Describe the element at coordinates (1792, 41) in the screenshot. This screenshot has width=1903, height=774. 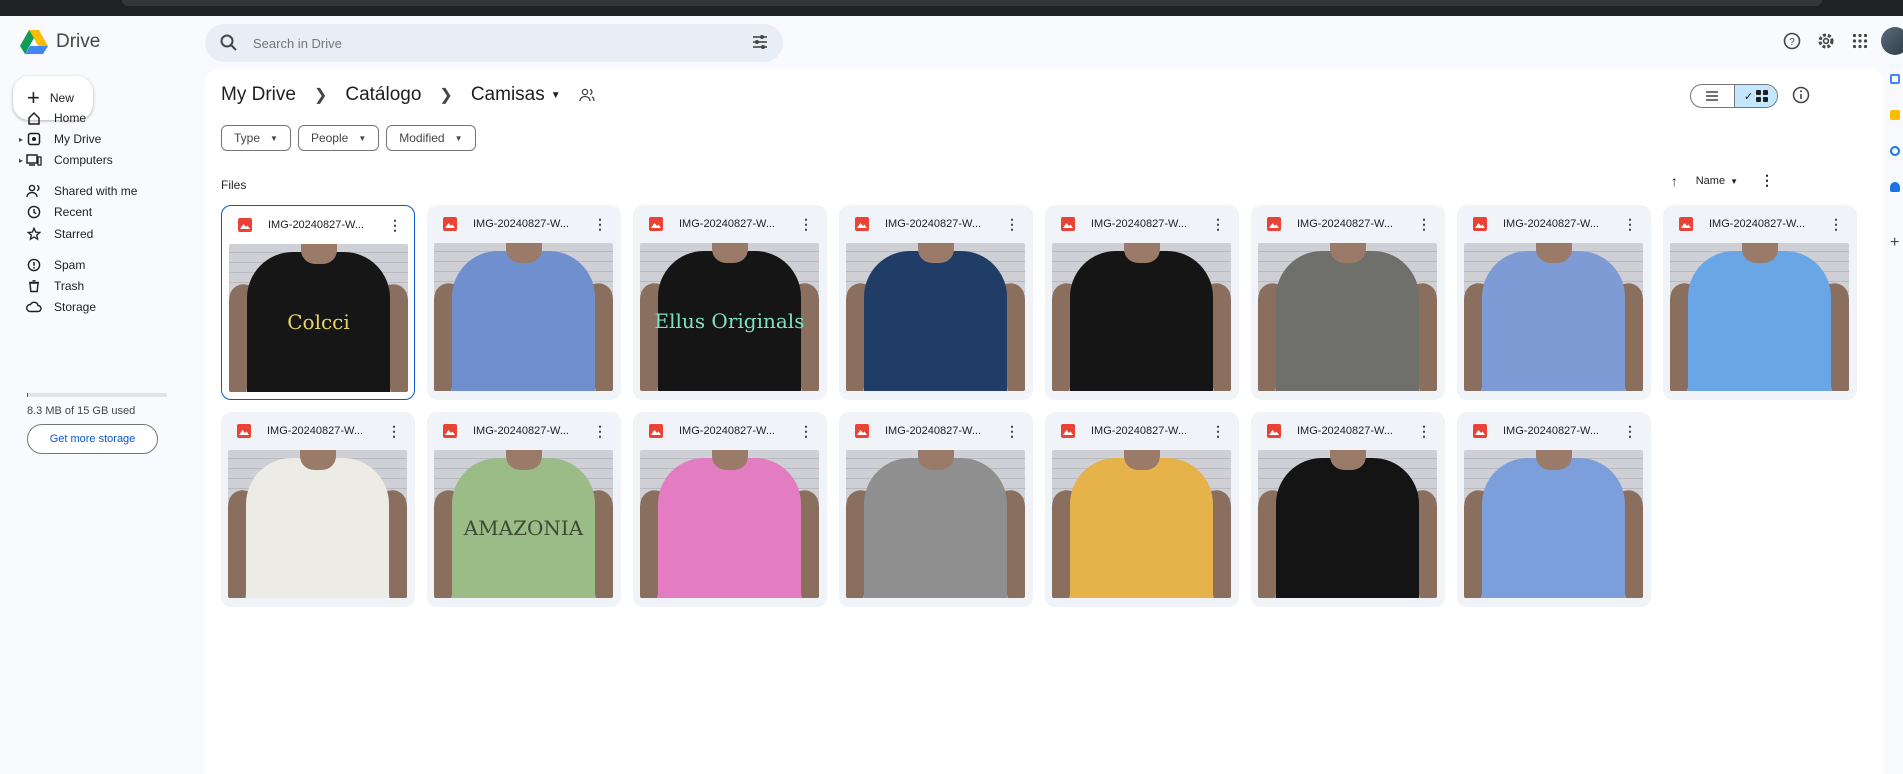
I see `help-icon: ?` at that location.